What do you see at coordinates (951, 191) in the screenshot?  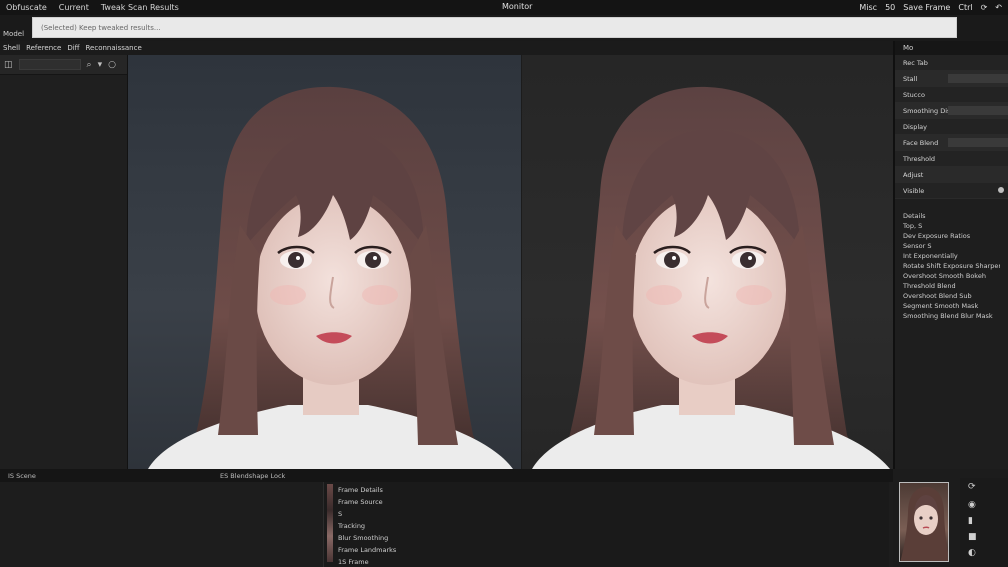 I see `property-row: Visible` at bounding box center [951, 191].